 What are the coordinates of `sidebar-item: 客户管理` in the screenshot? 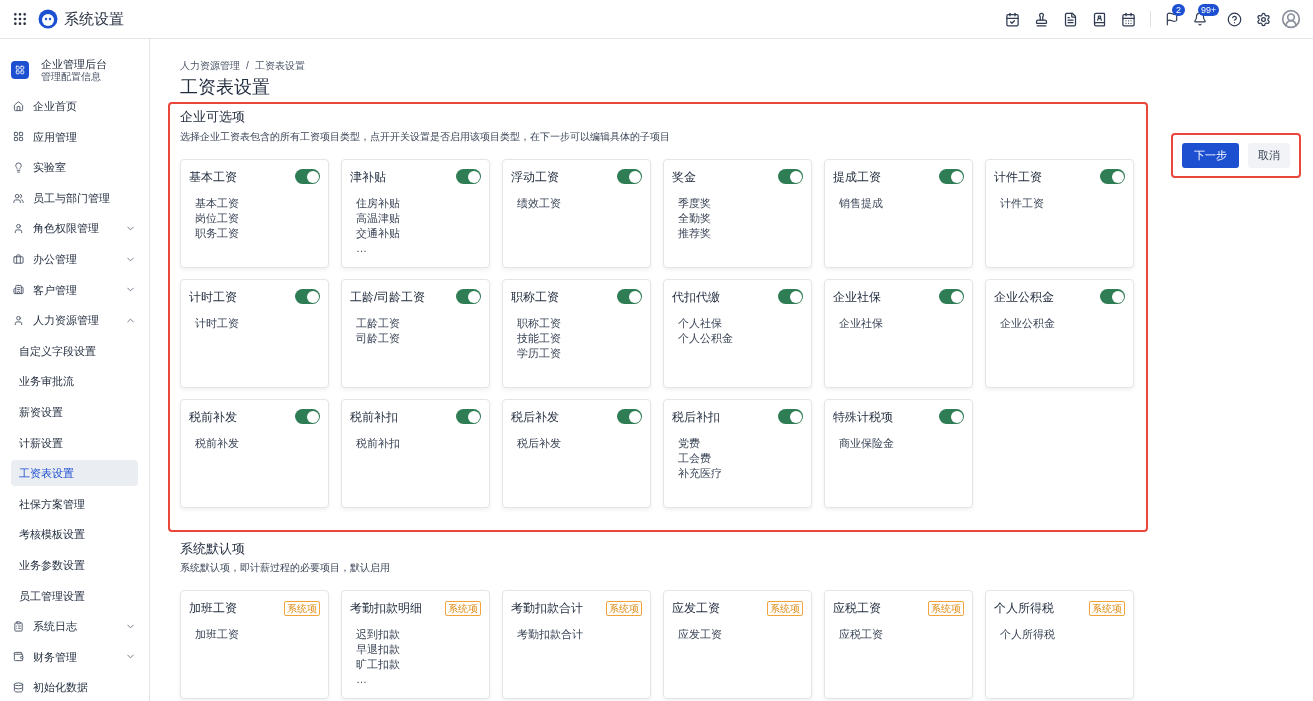 It's located at (74, 290).